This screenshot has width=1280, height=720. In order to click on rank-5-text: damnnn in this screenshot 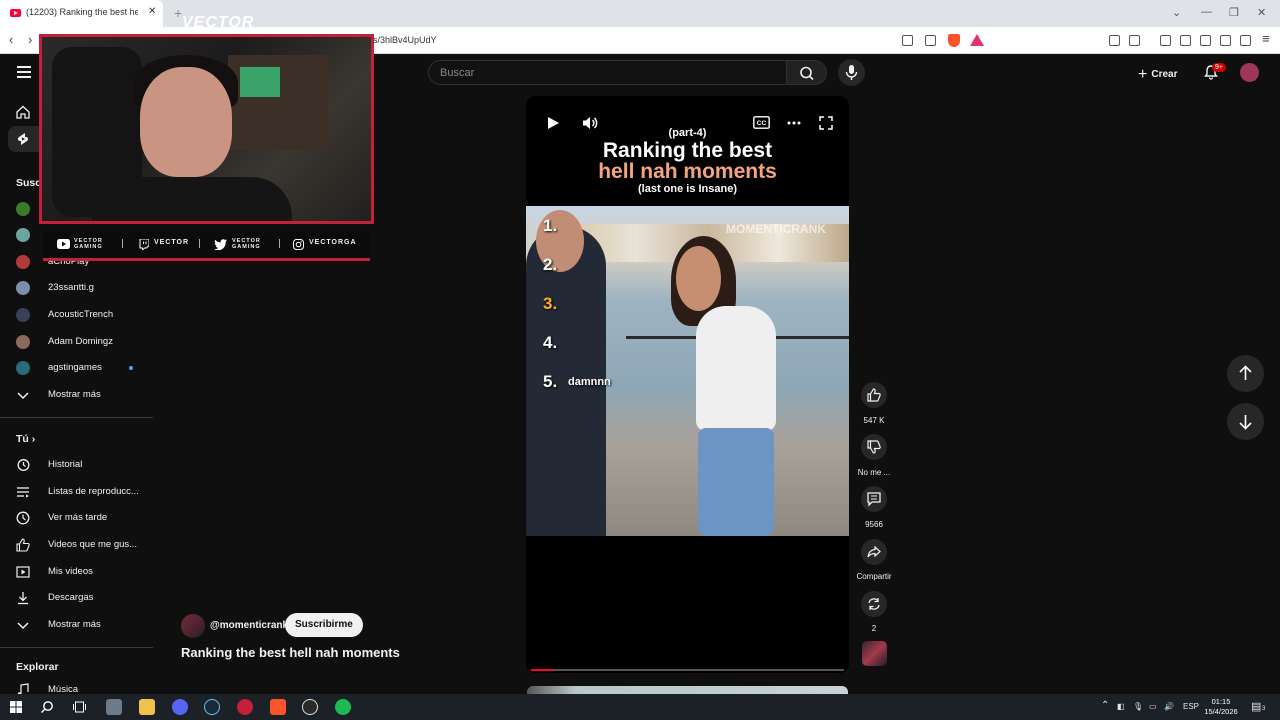, I will do `click(589, 382)`.